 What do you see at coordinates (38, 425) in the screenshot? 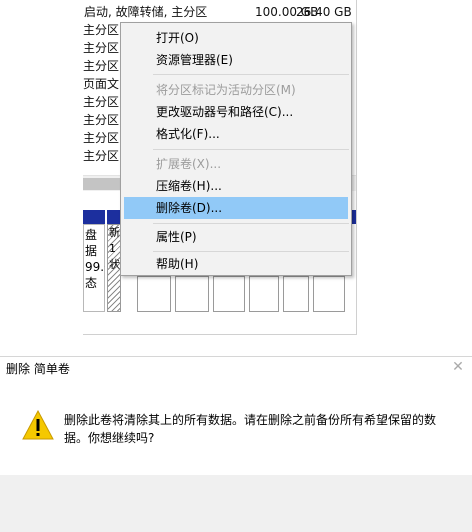
I see `warning-icon` at bounding box center [38, 425].